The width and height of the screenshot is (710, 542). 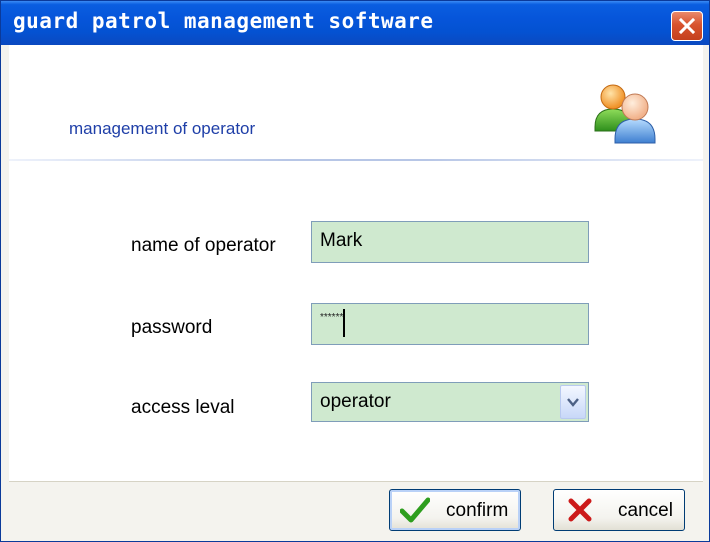 I want to click on close-button, so click(x=687, y=26).